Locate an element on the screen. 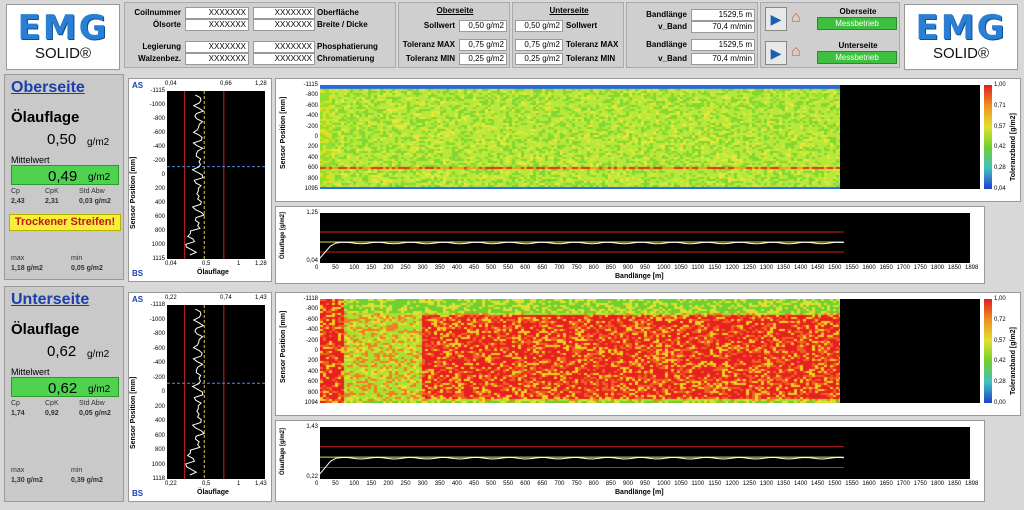  trend-svg is located at coordinates (582, 245).